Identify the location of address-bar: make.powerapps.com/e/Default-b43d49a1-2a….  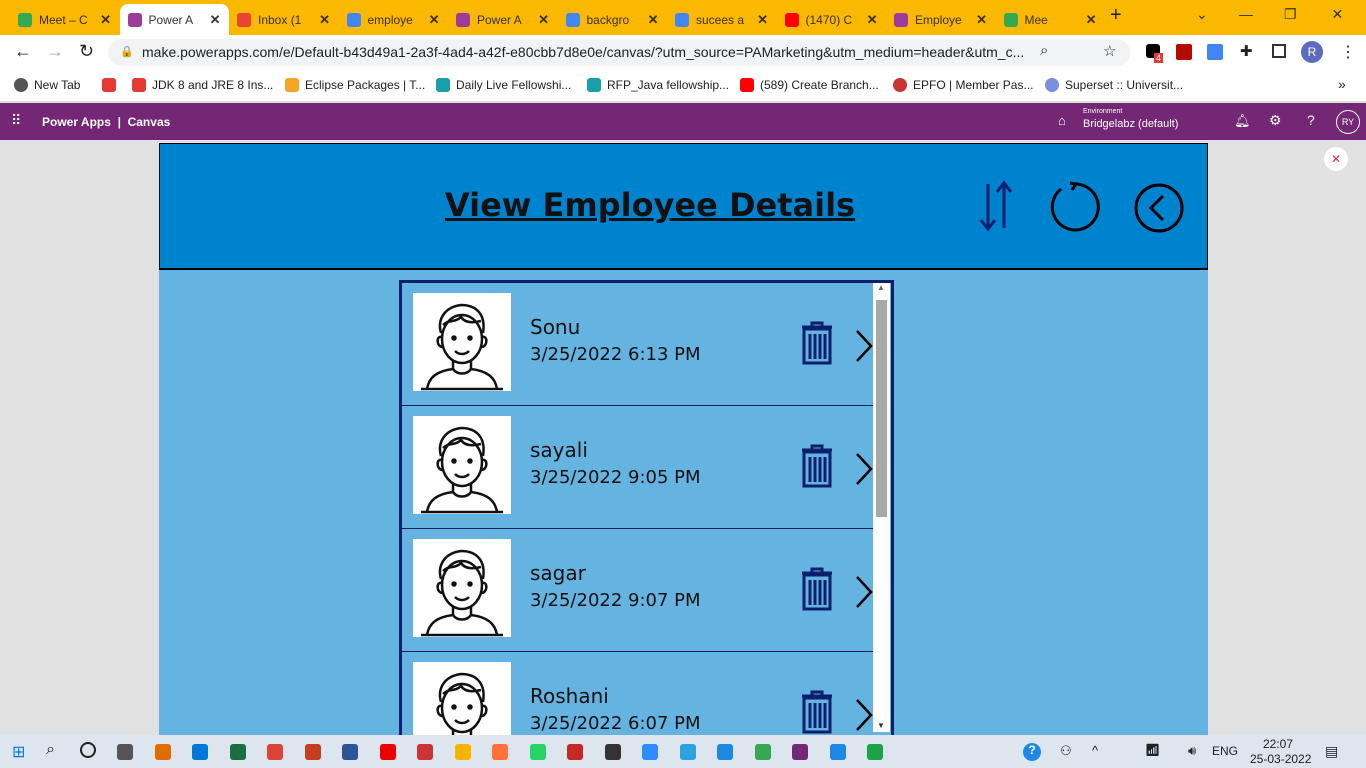
(619, 52).